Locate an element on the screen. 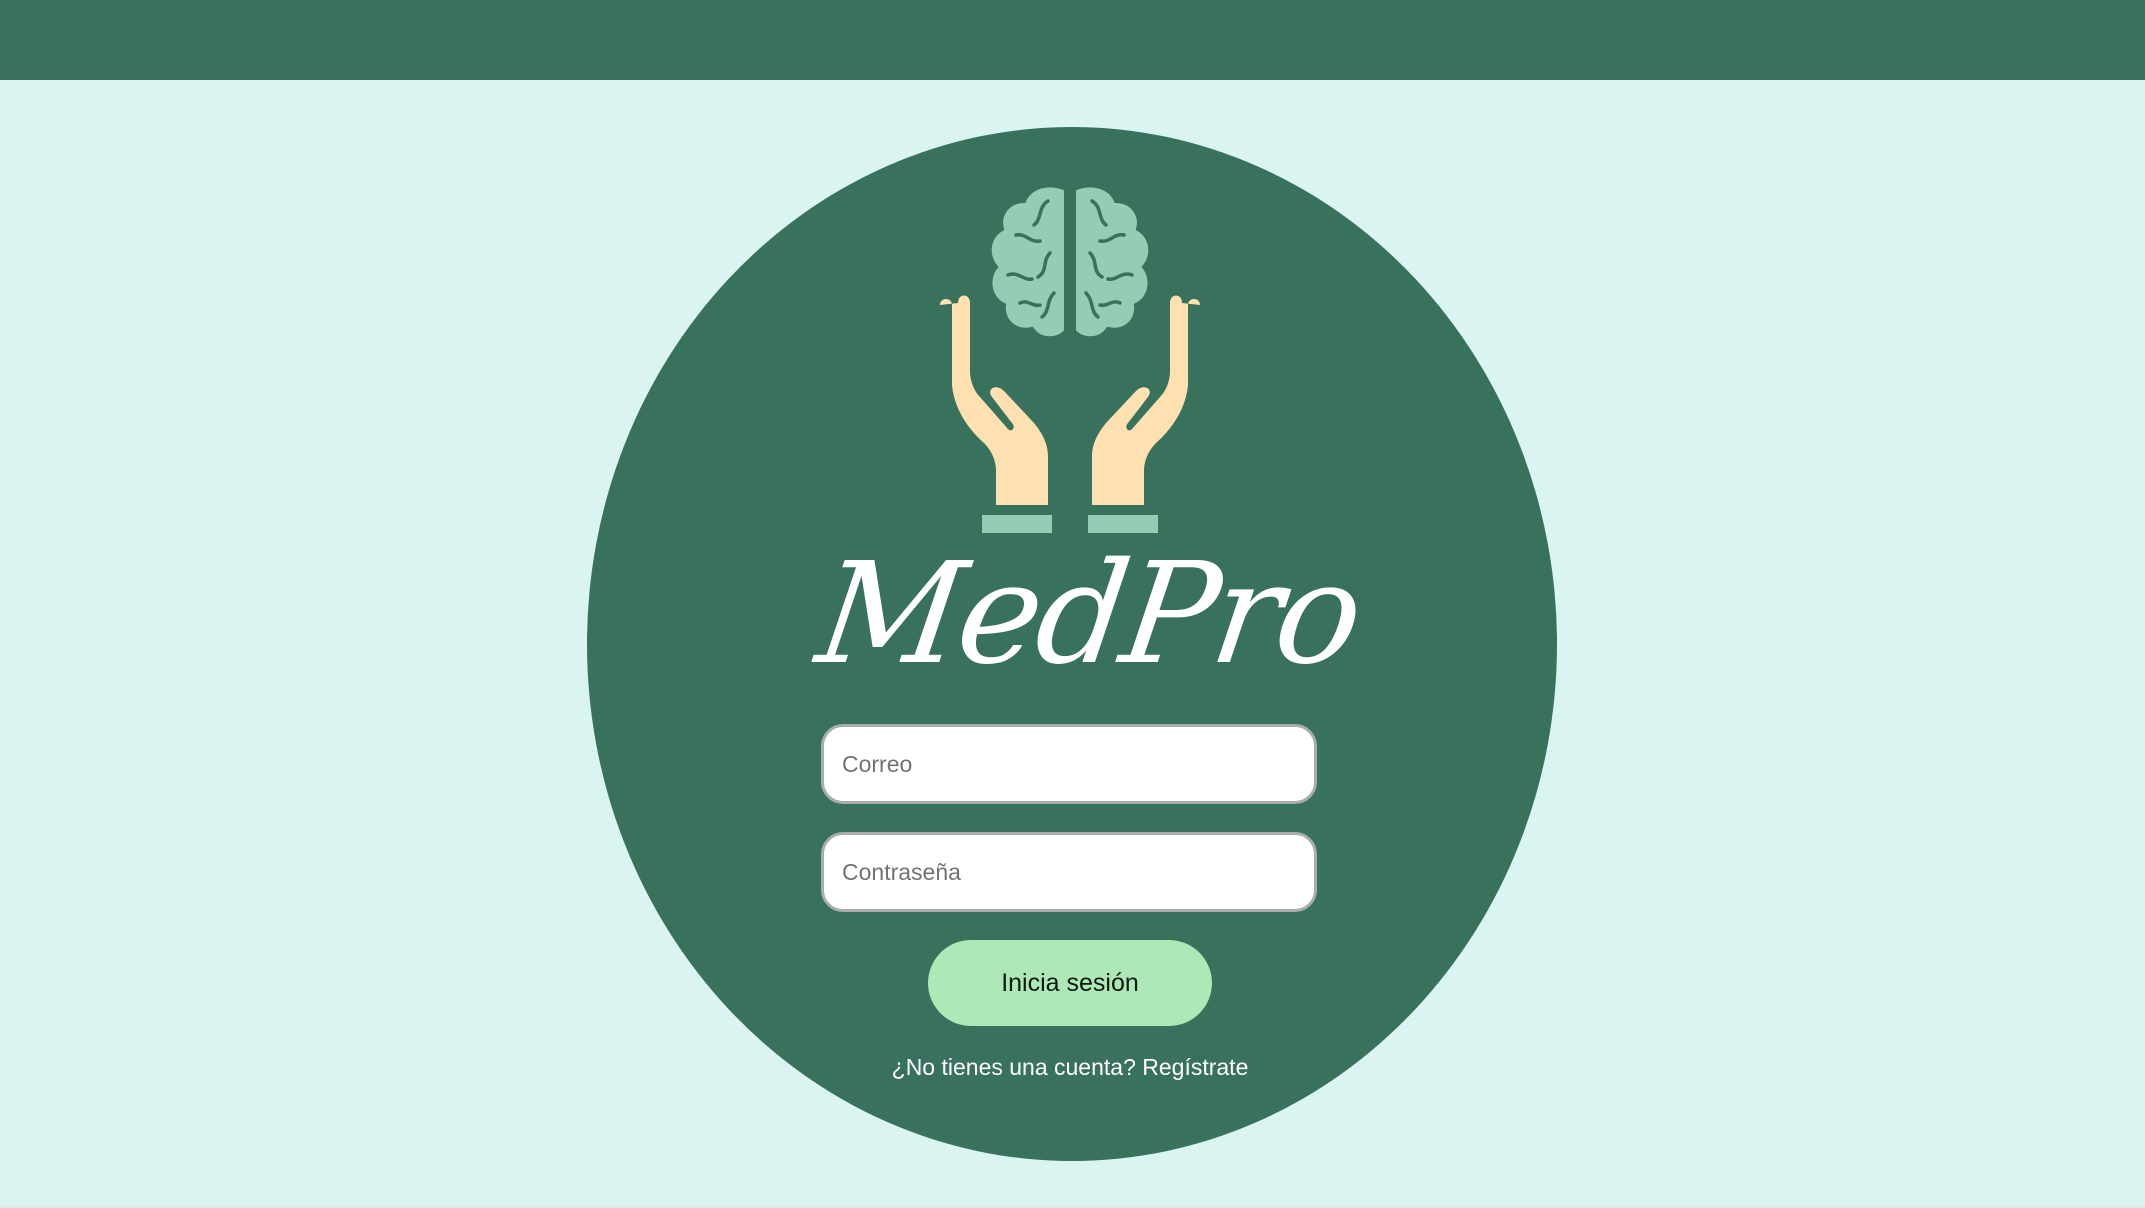 This screenshot has width=2145, height=1208. password-field is located at coordinates (1069, 872).